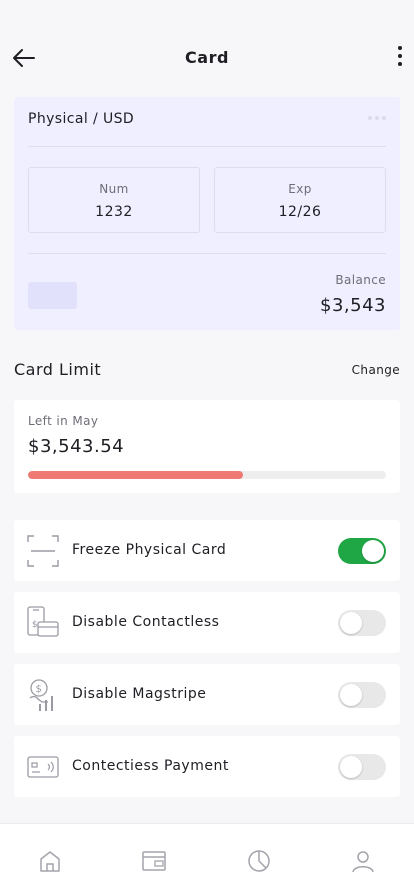 This screenshot has width=414, height=896. I want to click on card-expiry-label: Exp, so click(300, 189).